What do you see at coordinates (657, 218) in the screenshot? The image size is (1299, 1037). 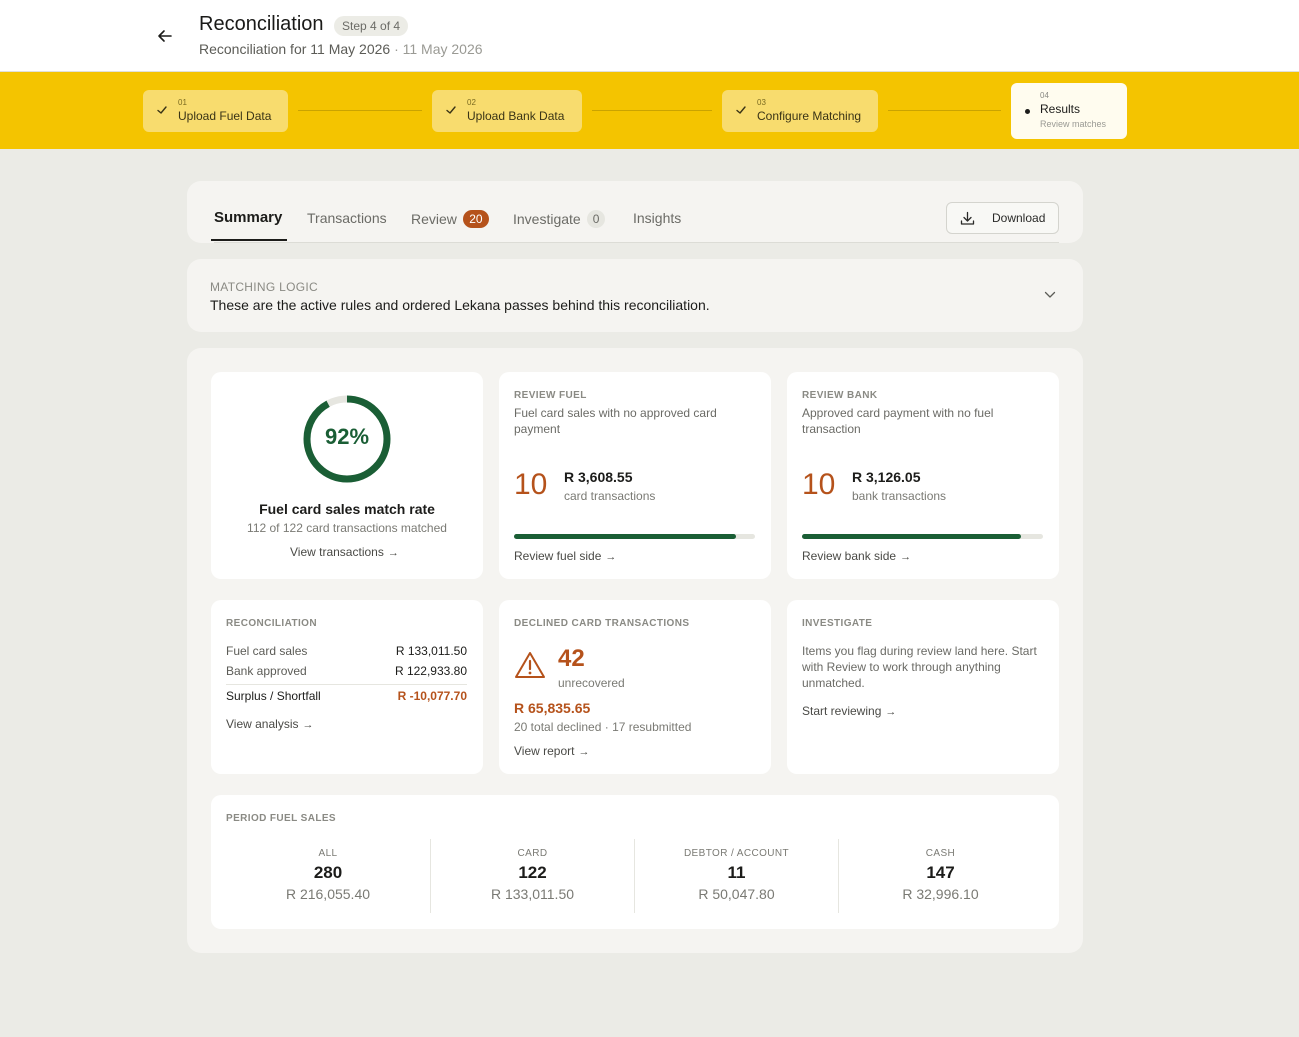 I see `tab-insights: Insights` at bounding box center [657, 218].